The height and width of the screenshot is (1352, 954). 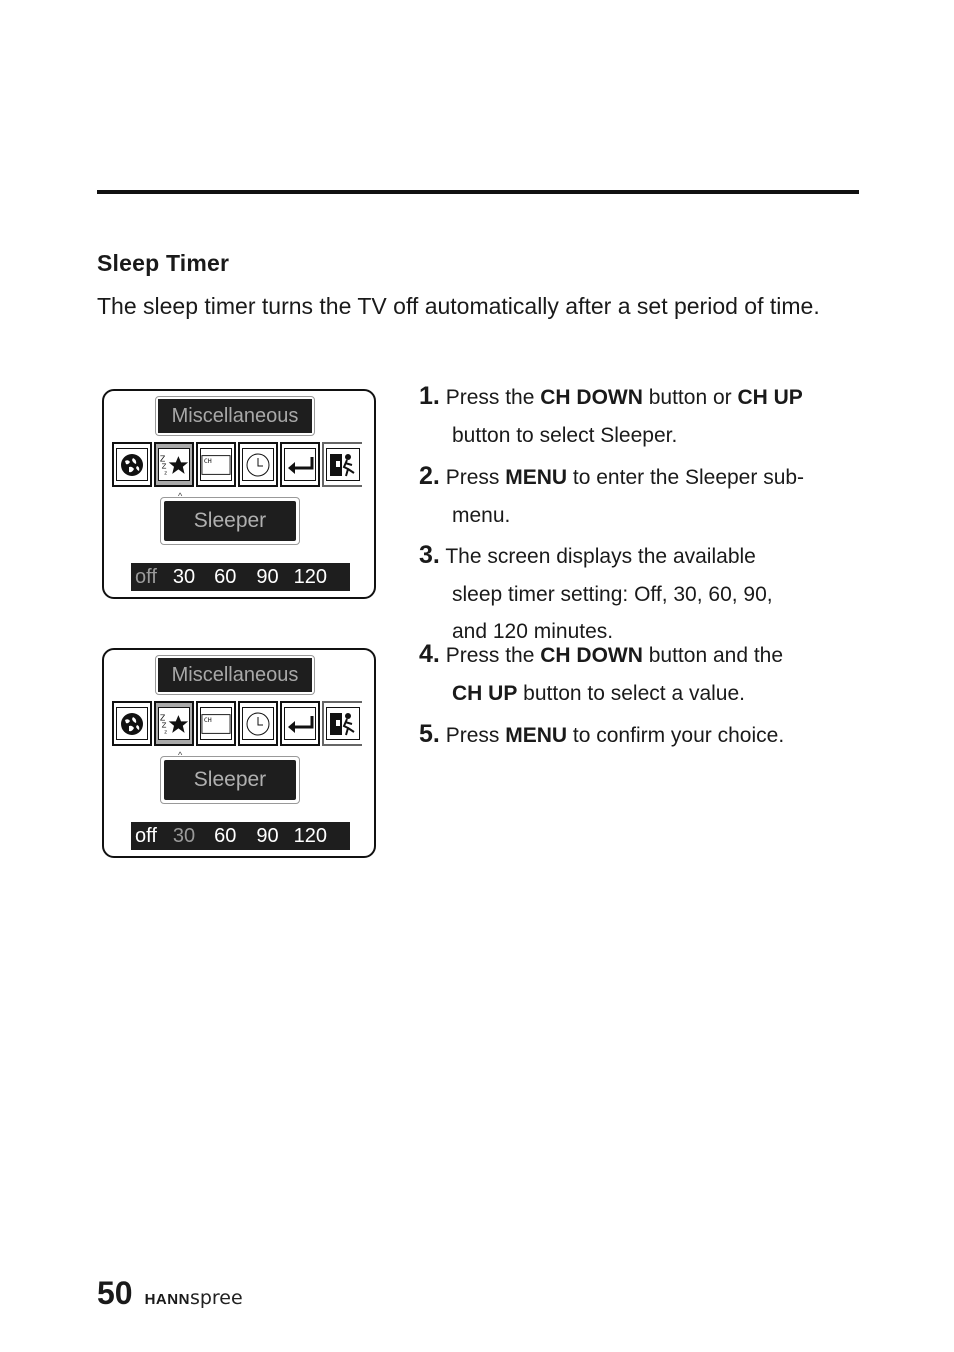 What do you see at coordinates (115, 1293) in the screenshot?
I see `page-number: 50` at bounding box center [115, 1293].